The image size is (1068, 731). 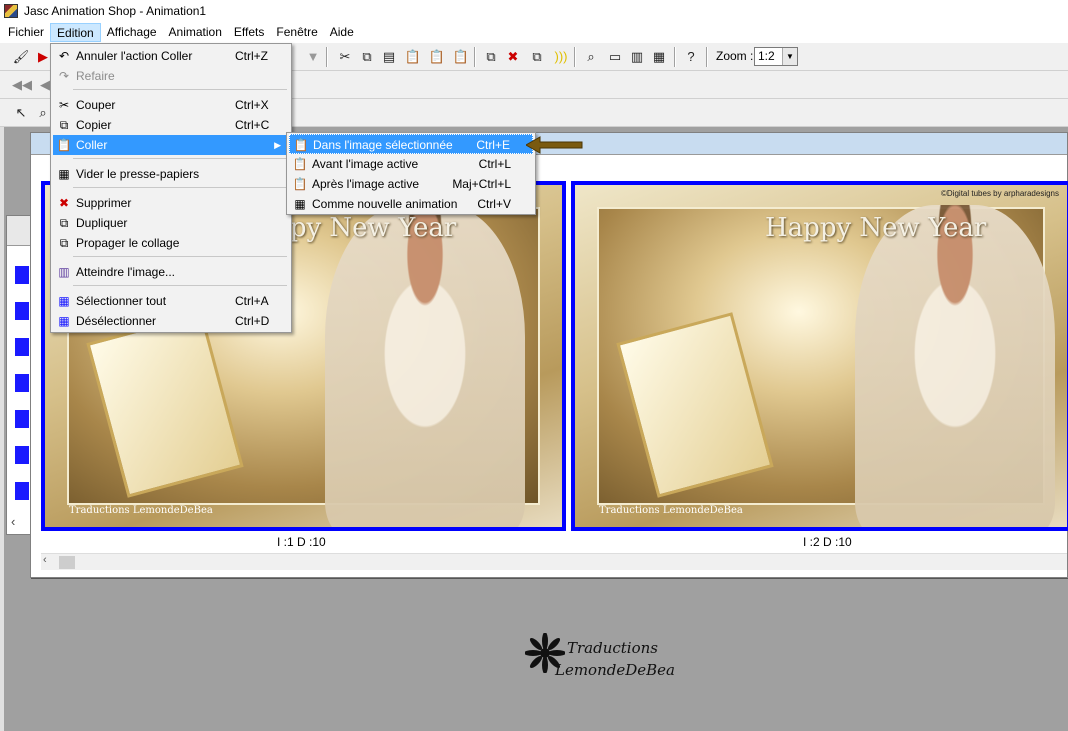 What do you see at coordinates (342, 32) in the screenshot?
I see `menu-aide: Aide` at bounding box center [342, 32].